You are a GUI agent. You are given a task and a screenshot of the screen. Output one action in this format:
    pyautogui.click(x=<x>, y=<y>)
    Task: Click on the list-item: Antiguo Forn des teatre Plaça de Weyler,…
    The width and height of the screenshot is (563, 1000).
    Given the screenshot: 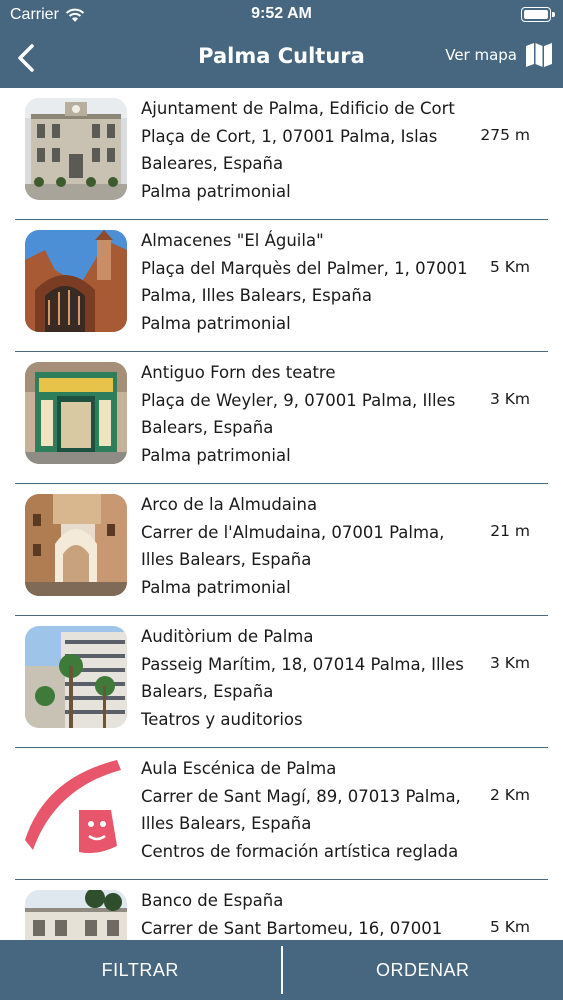 What is the action you would take?
    pyautogui.click(x=281, y=418)
    